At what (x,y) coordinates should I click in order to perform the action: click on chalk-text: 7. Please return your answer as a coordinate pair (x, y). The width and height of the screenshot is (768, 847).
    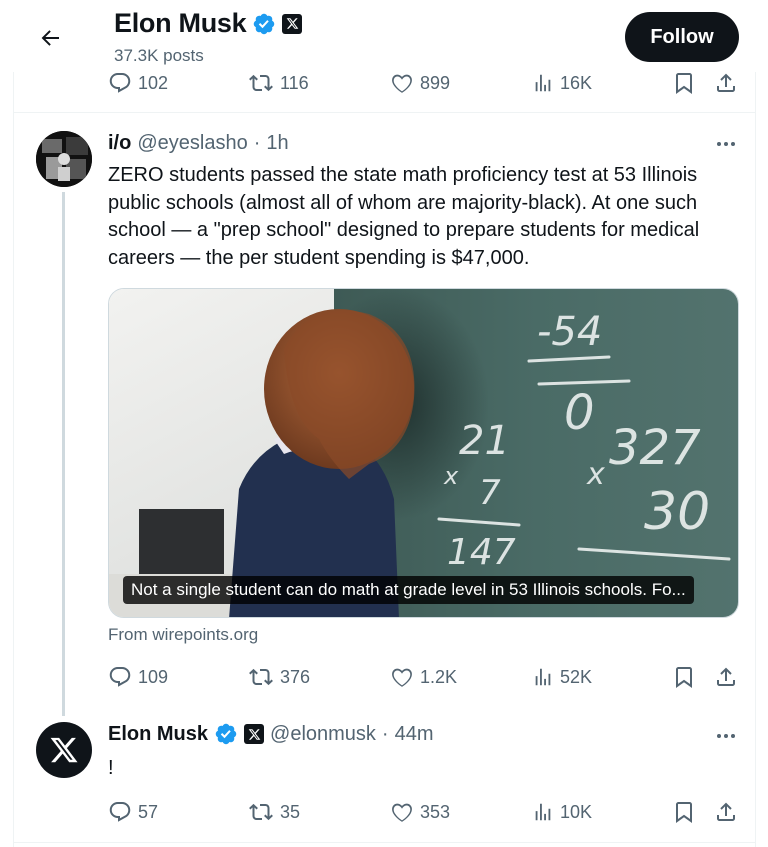
    Looking at the image, I should click on (490, 493).